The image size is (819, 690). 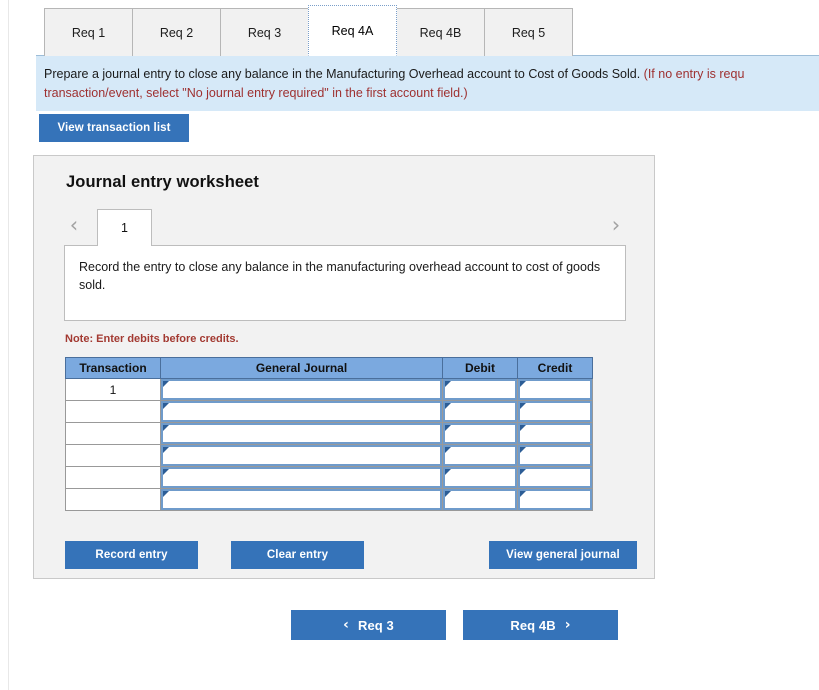 I want to click on worksheet-page-tab-1: 1, so click(x=124, y=227).